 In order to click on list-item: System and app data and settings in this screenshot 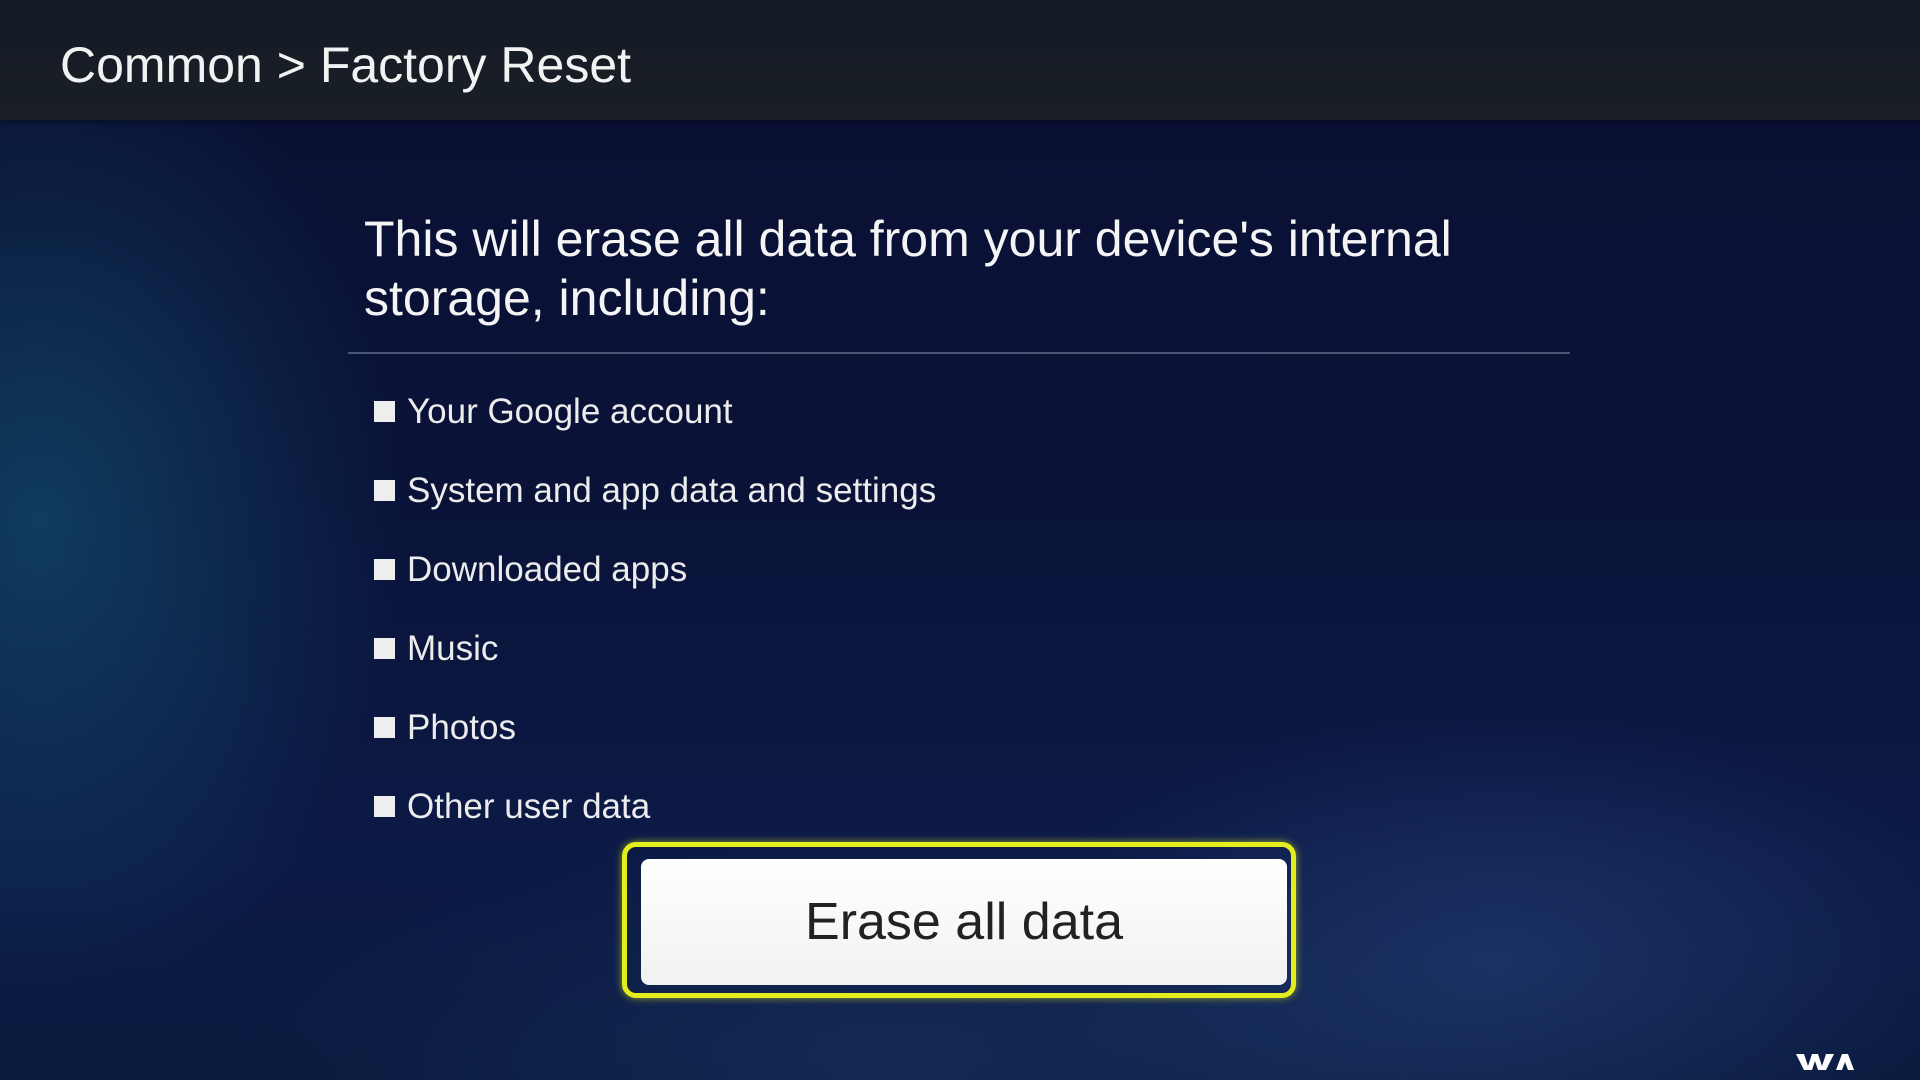, I will do `click(655, 490)`.